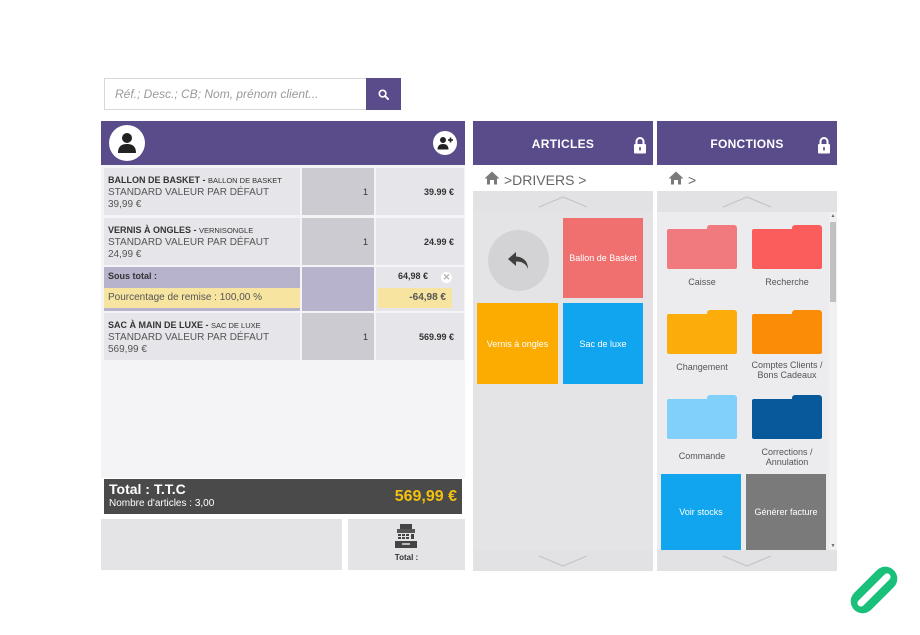  Describe the element at coordinates (235, 94) in the screenshot. I see `search-input` at that location.